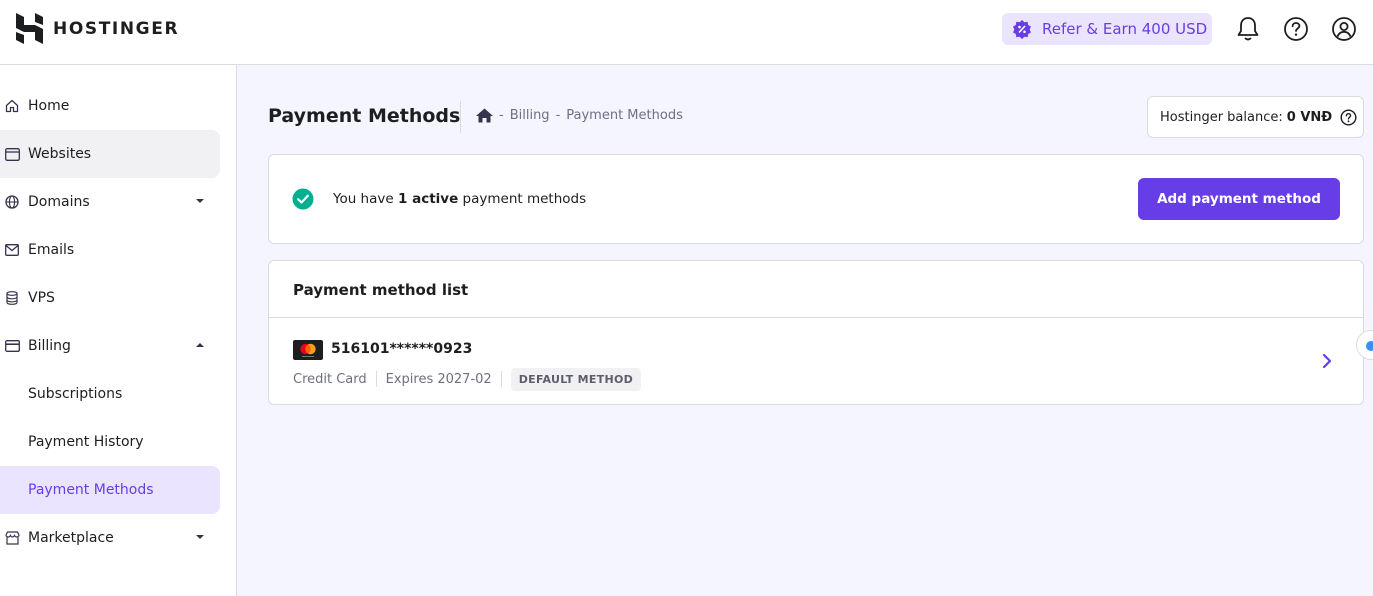 This screenshot has width=1373, height=596. I want to click on sidebar-item-label: Emails, so click(51, 250).